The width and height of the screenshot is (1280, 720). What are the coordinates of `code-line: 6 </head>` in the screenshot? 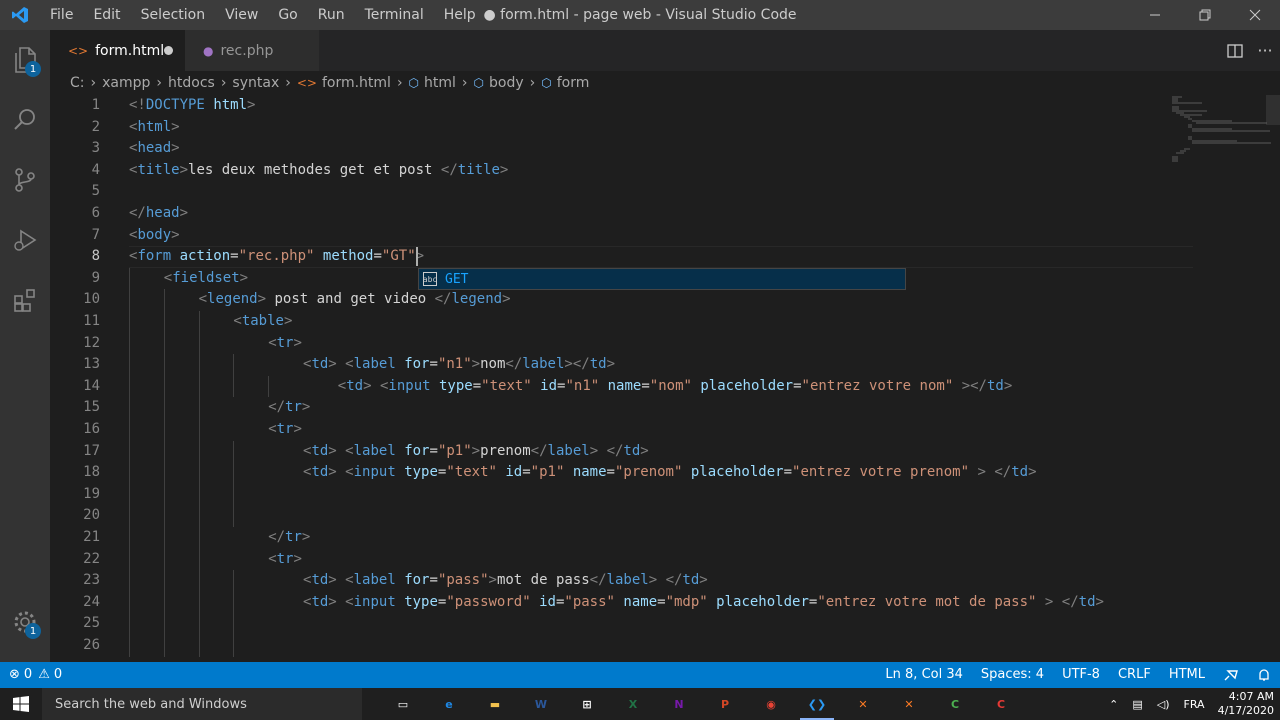 It's located at (620, 214).